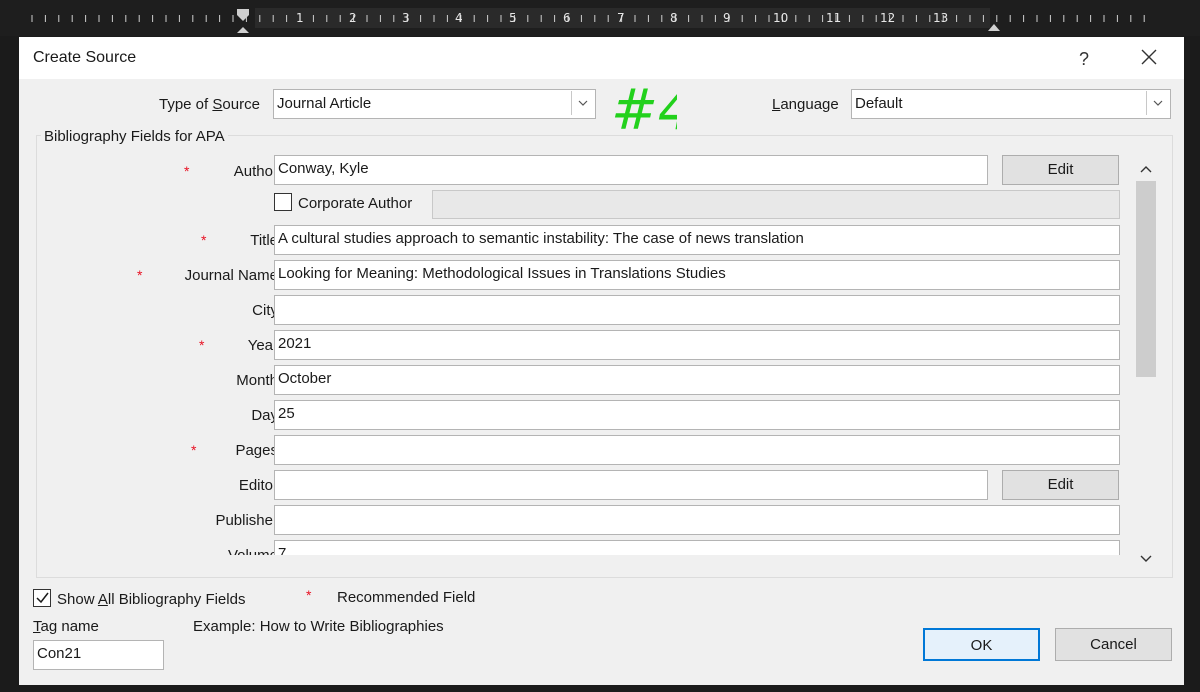 This screenshot has width=1200, height=692. What do you see at coordinates (434, 104) in the screenshot?
I see `type-of-source-combobox: Journal Article` at bounding box center [434, 104].